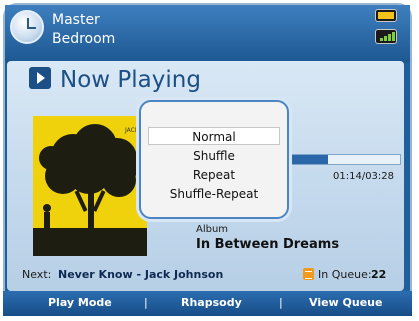  What do you see at coordinates (141, 274) in the screenshot?
I see `next-track: Never Know - Jack Johnson` at bounding box center [141, 274].